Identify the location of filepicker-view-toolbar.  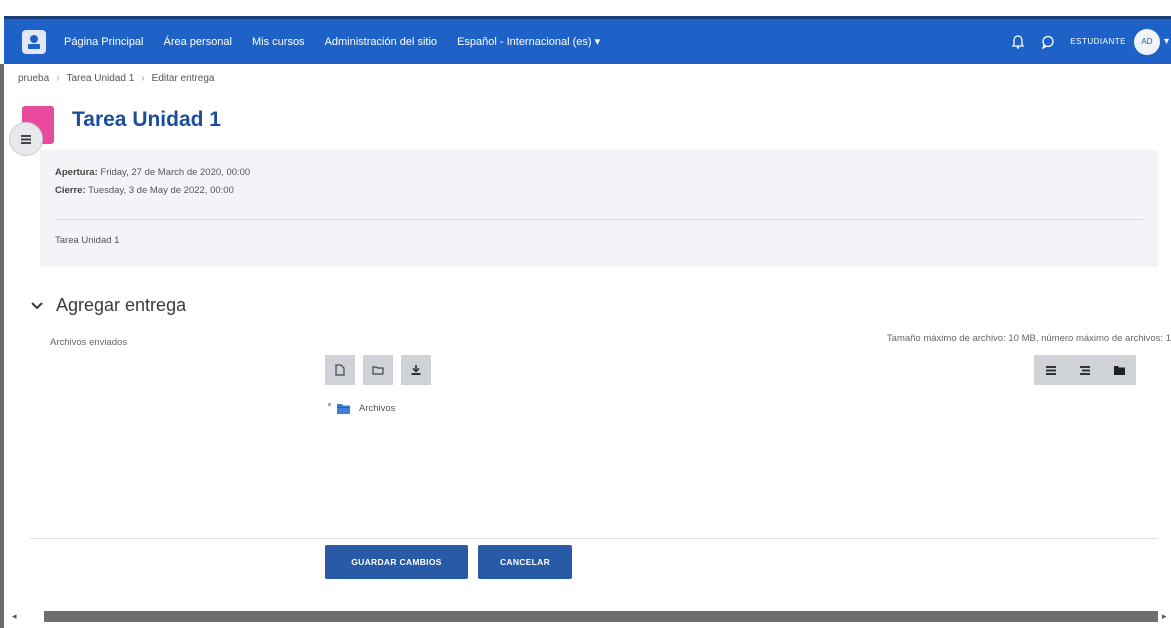
(1085, 370).